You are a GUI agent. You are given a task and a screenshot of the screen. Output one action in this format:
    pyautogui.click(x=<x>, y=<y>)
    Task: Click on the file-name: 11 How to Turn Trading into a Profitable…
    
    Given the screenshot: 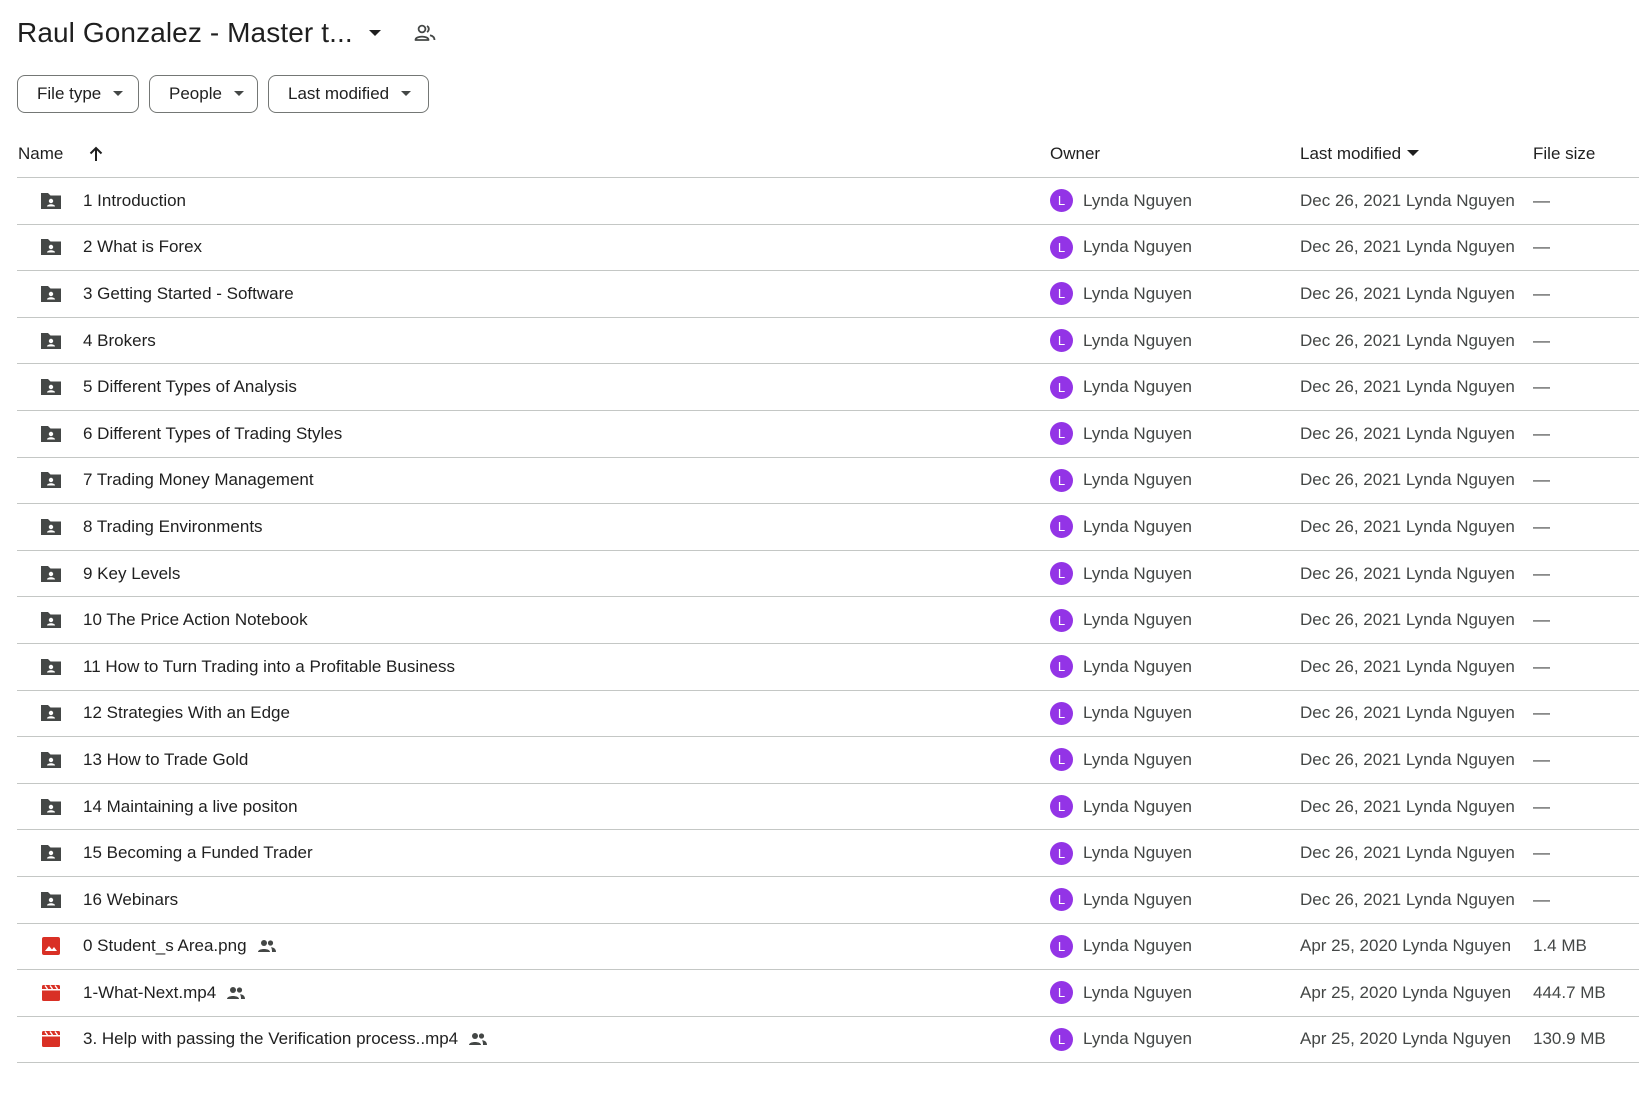 What is the action you would take?
    pyautogui.click(x=269, y=666)
    